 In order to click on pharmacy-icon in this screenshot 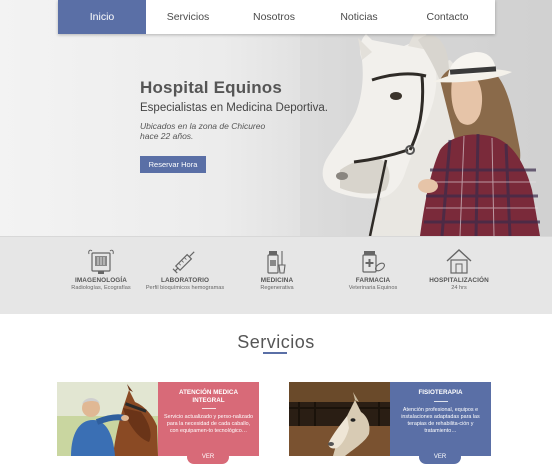, I will do `click(373, 262)`.